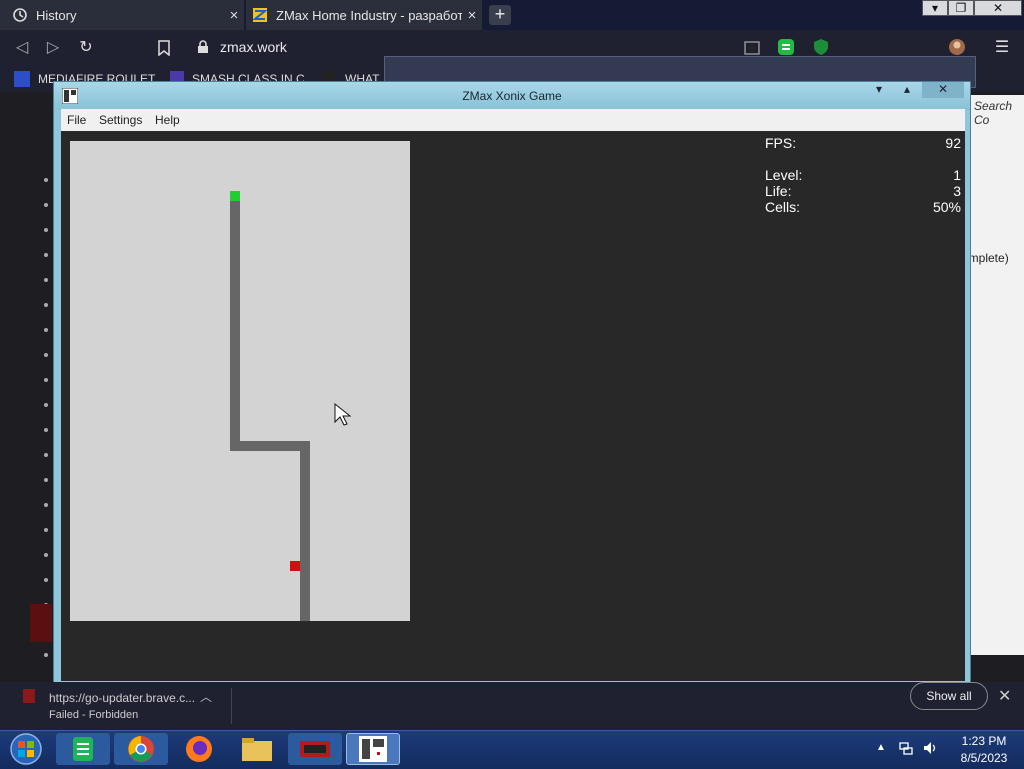 The width and height of the screenshot is (1024, 769). What do you see at coordinates (512, 706) in the screenshot?
I see `download-bar` at bounding box center [512, 706].